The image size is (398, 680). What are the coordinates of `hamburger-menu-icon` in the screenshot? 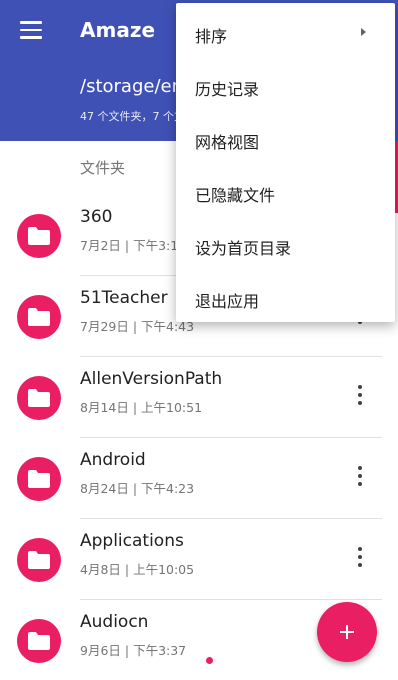 It's located at (31, 30).